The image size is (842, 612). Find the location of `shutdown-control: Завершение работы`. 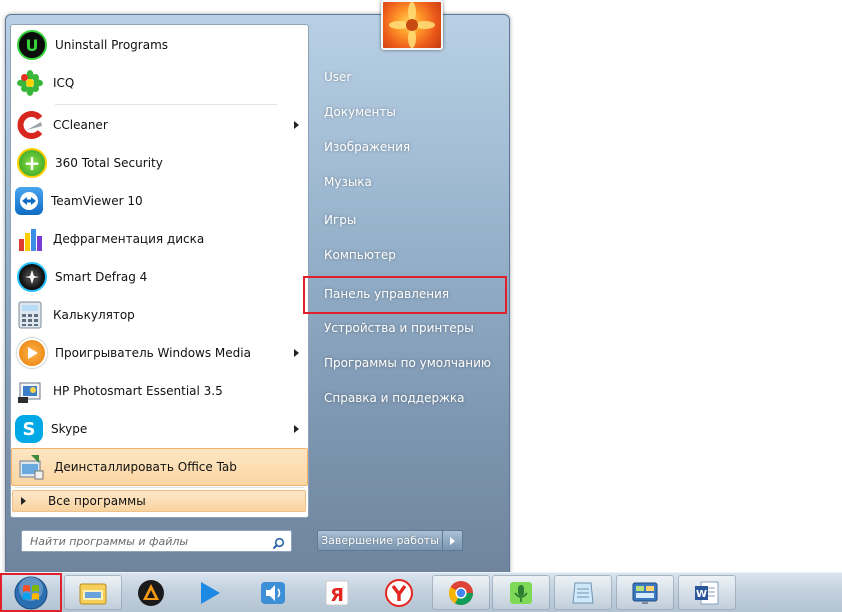

shutdown-control: Завершение работы is located at coordinates (391, 540).